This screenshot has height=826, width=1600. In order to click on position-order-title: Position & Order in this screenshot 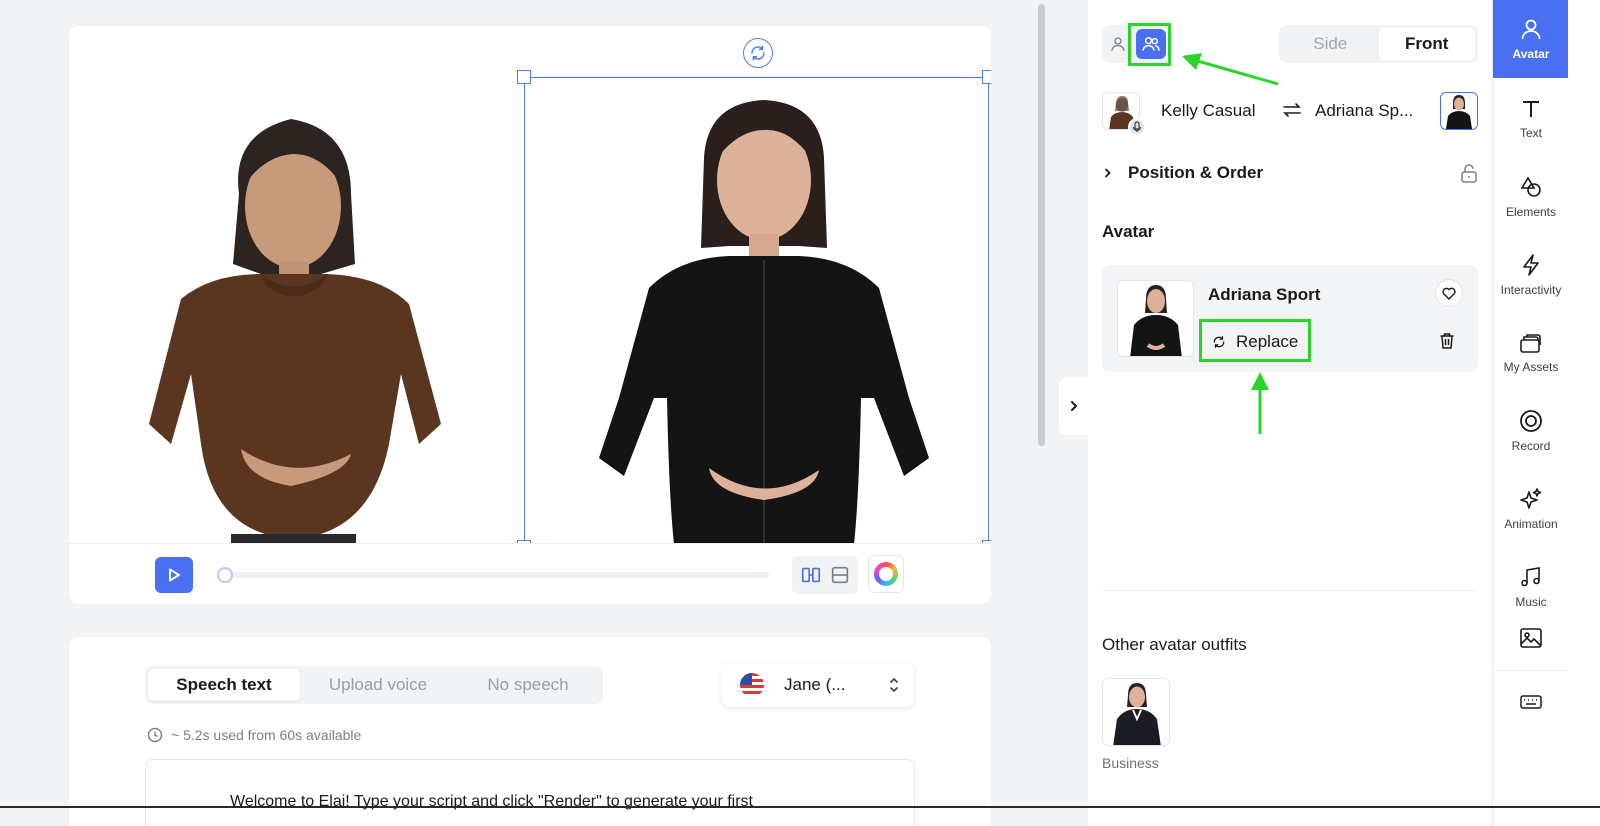, I will do `click(1196, 172)`.